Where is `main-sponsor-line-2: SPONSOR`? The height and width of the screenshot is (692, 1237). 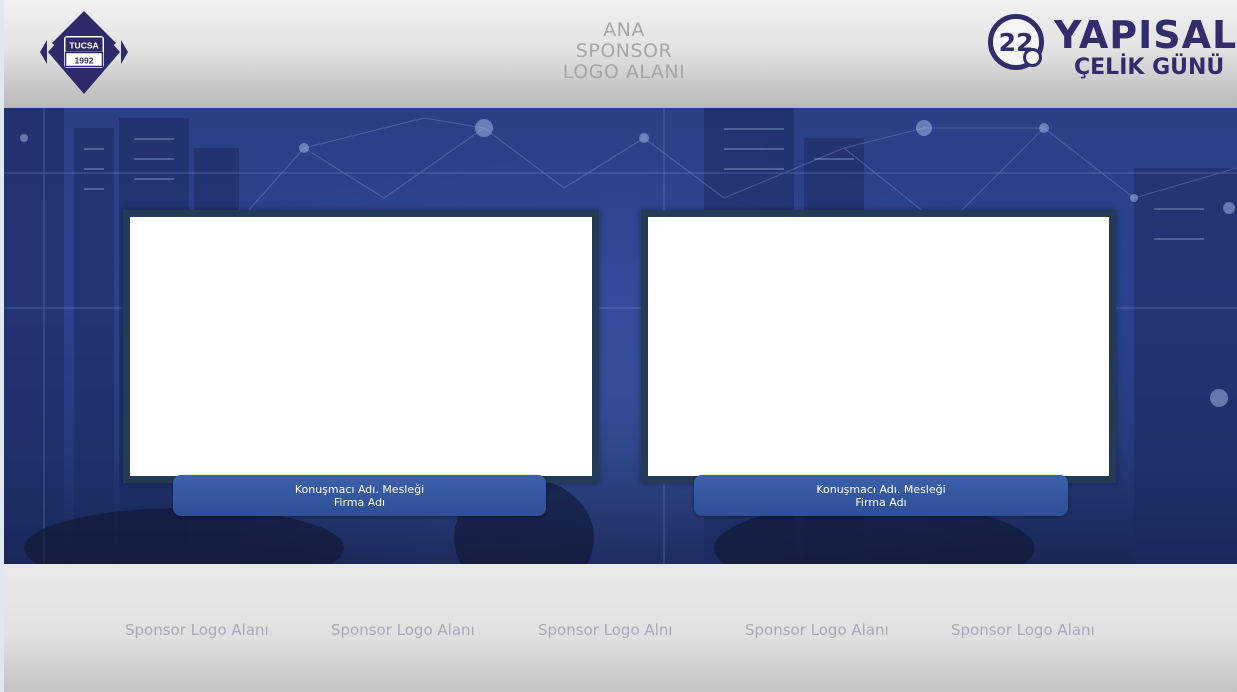 main-sponsor-line-2: SPONSOR is located at coordinates (624, 51).